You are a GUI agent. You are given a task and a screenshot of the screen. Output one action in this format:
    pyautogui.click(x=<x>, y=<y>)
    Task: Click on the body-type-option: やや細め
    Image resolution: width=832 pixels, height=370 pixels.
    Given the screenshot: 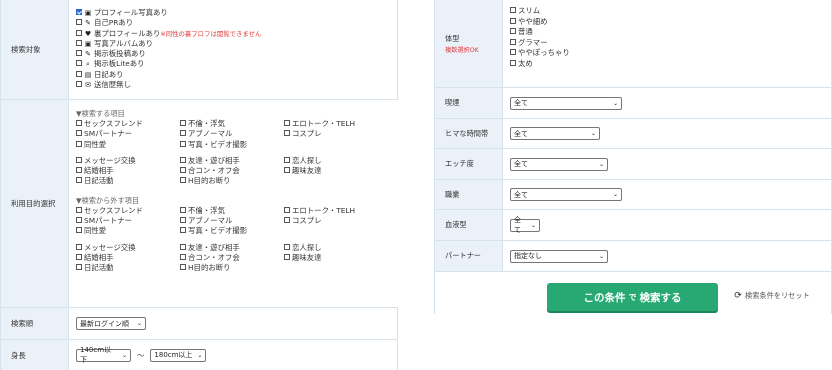 What is the action you would take?
    pyautogui.click(x=667, y=22)
    